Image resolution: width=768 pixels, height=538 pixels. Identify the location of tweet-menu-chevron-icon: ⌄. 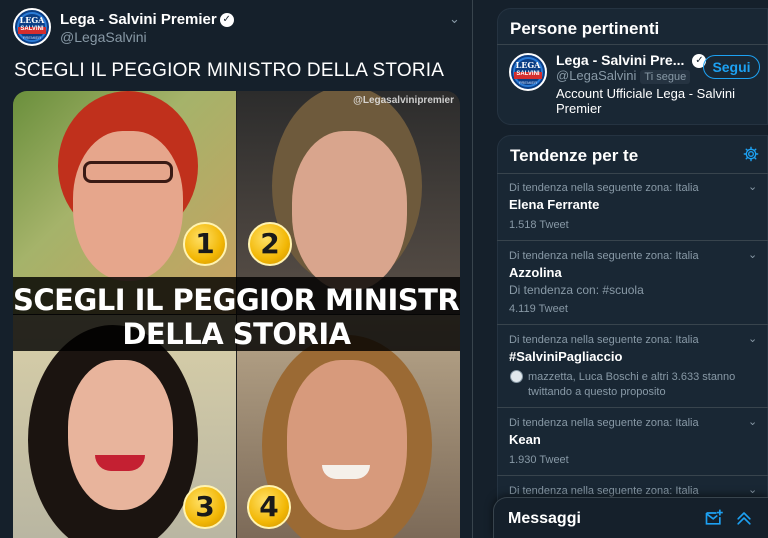
(454, 19).